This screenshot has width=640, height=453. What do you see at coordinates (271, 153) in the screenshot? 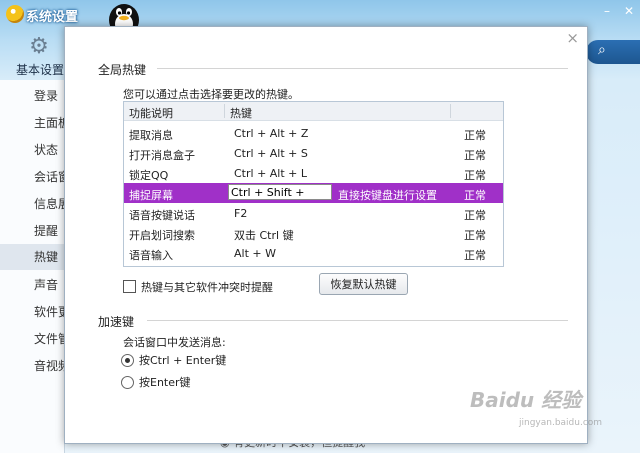
I see `row-hotkey: Ctrl + Alt + S` at bounding box center [271, 153].